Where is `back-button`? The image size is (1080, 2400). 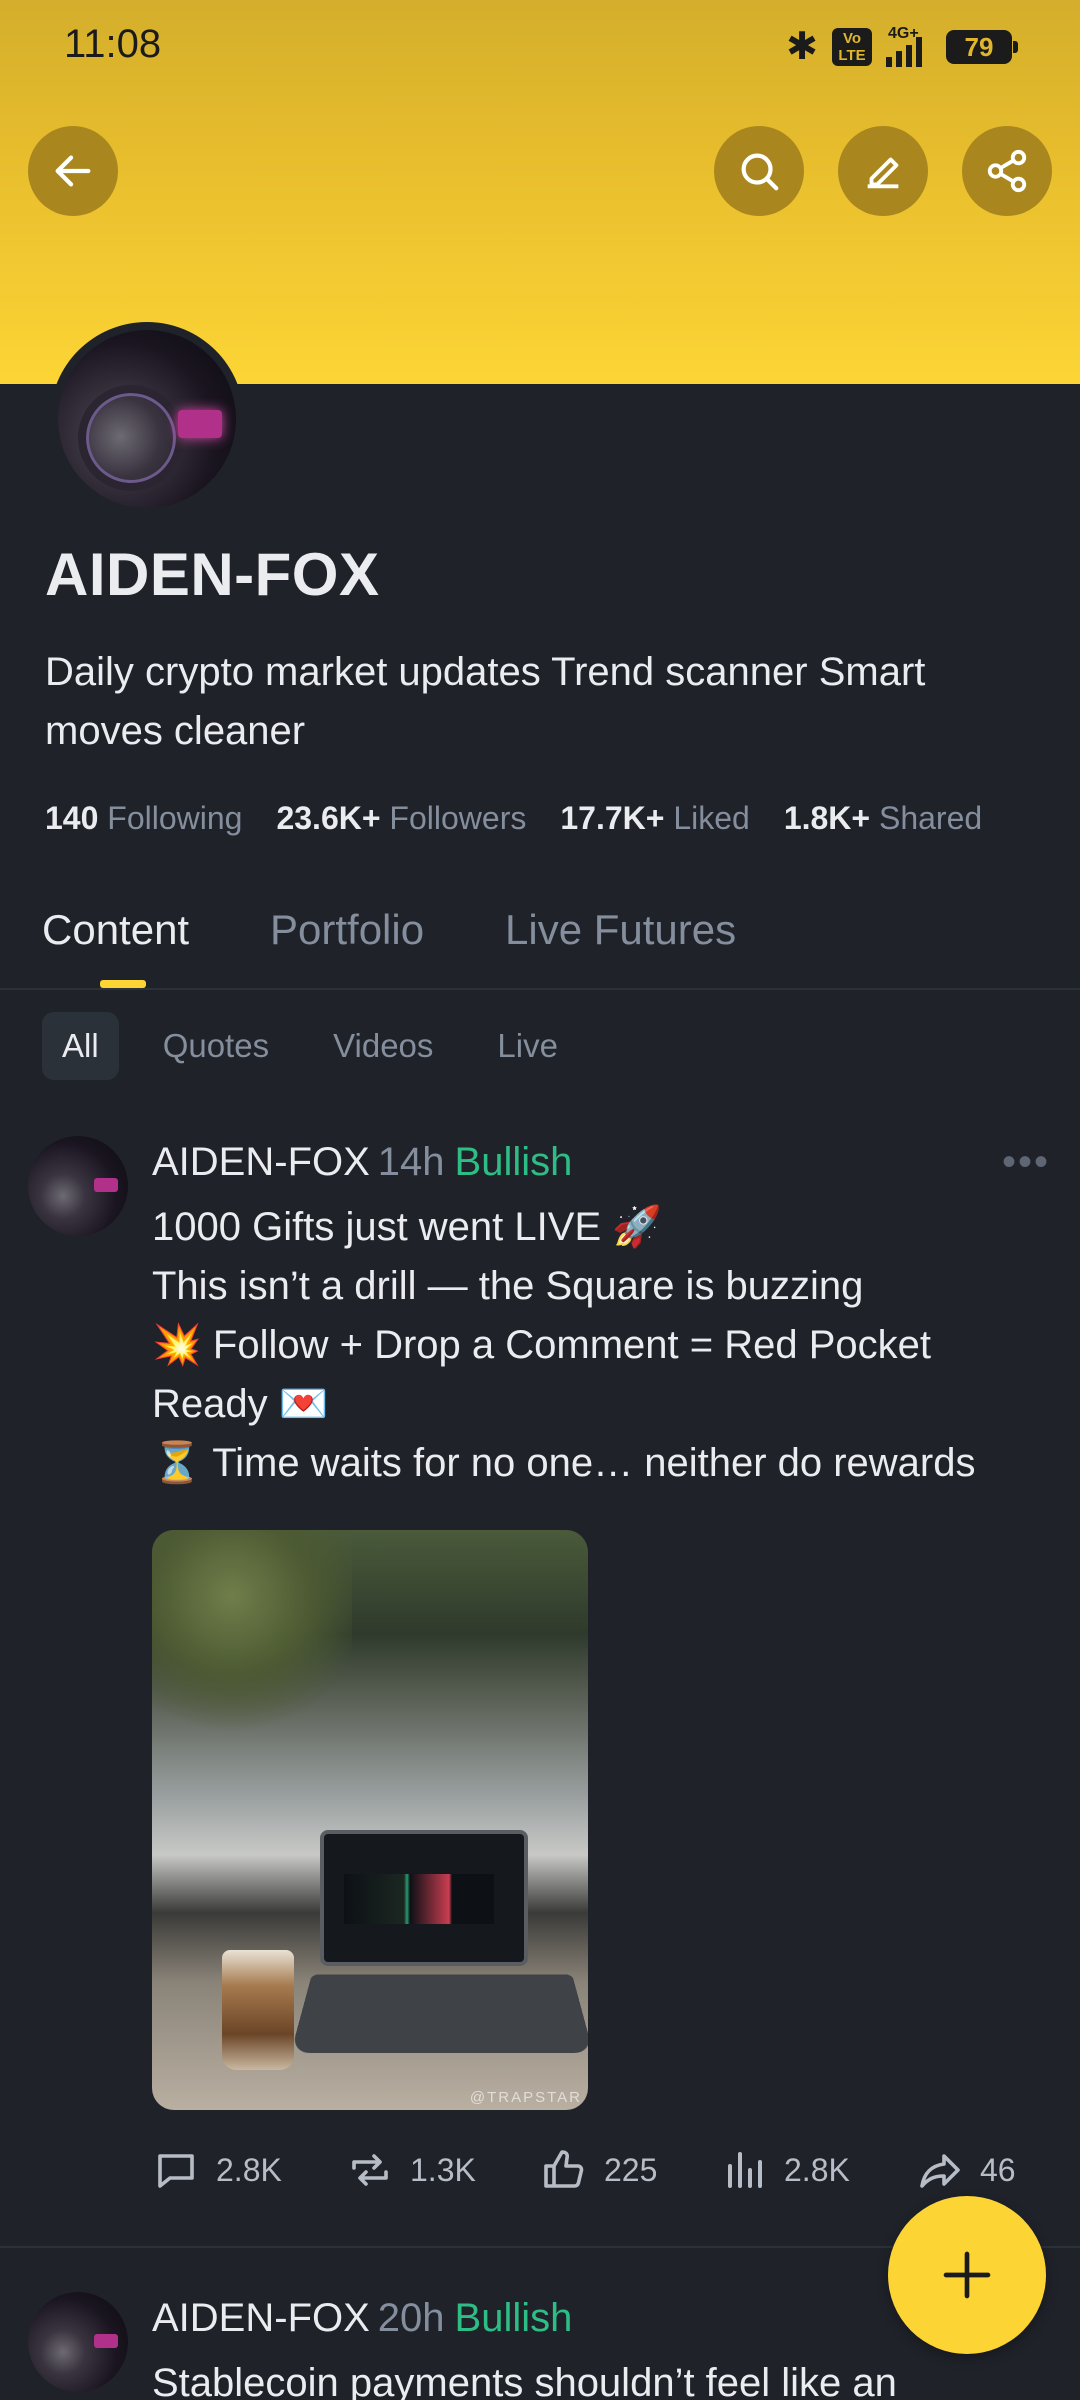
back-button is located at coordinates (73, 171).